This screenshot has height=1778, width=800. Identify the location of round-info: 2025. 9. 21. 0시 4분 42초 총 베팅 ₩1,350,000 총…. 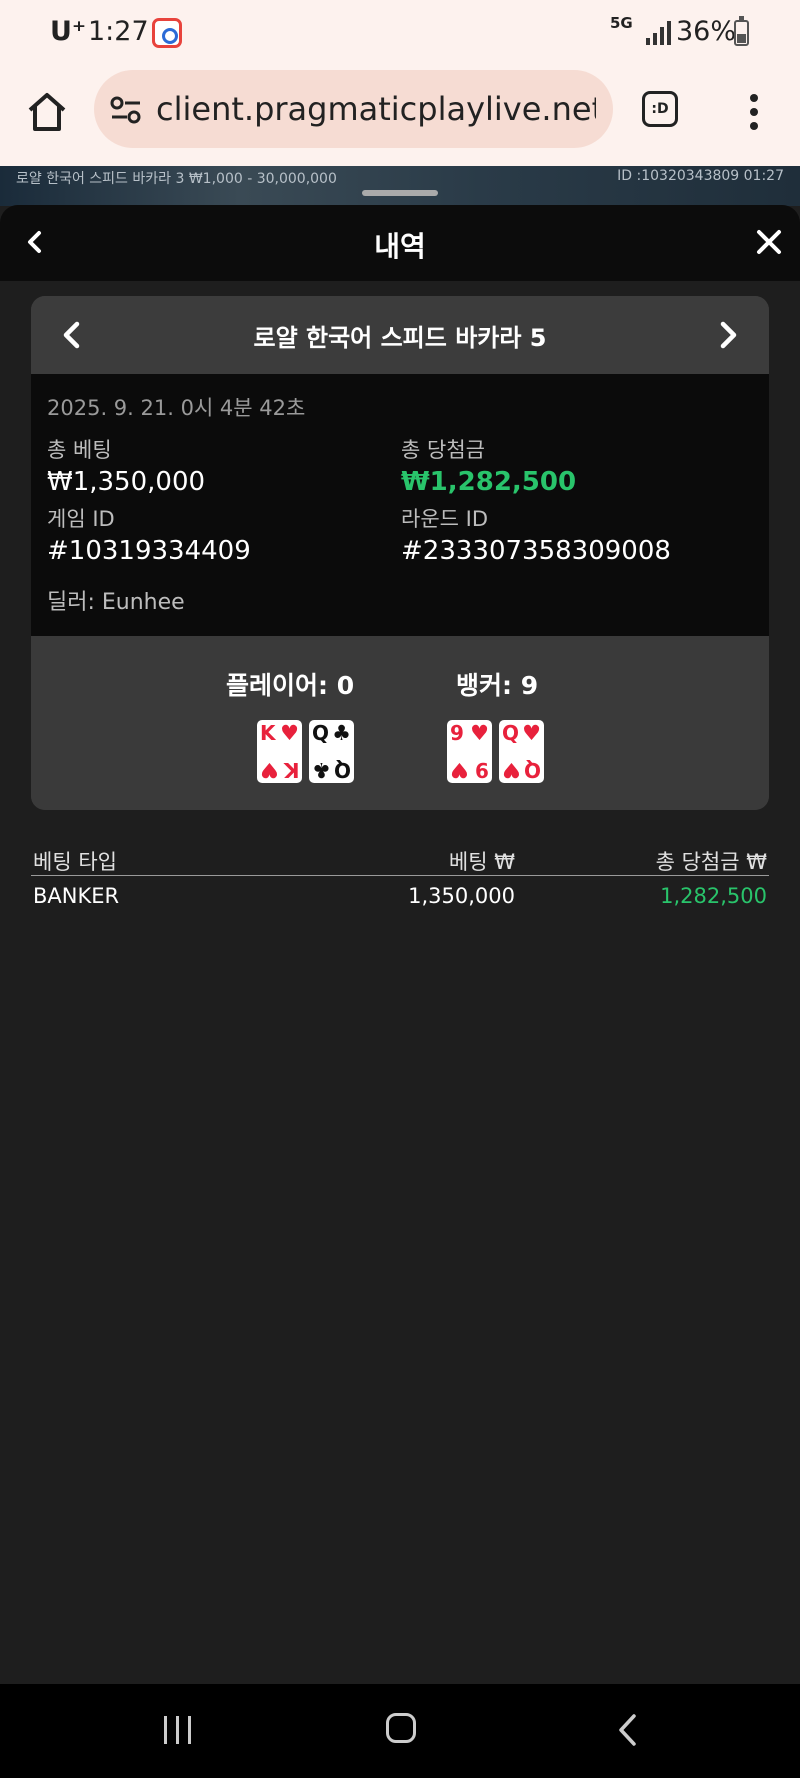
(400, 505).